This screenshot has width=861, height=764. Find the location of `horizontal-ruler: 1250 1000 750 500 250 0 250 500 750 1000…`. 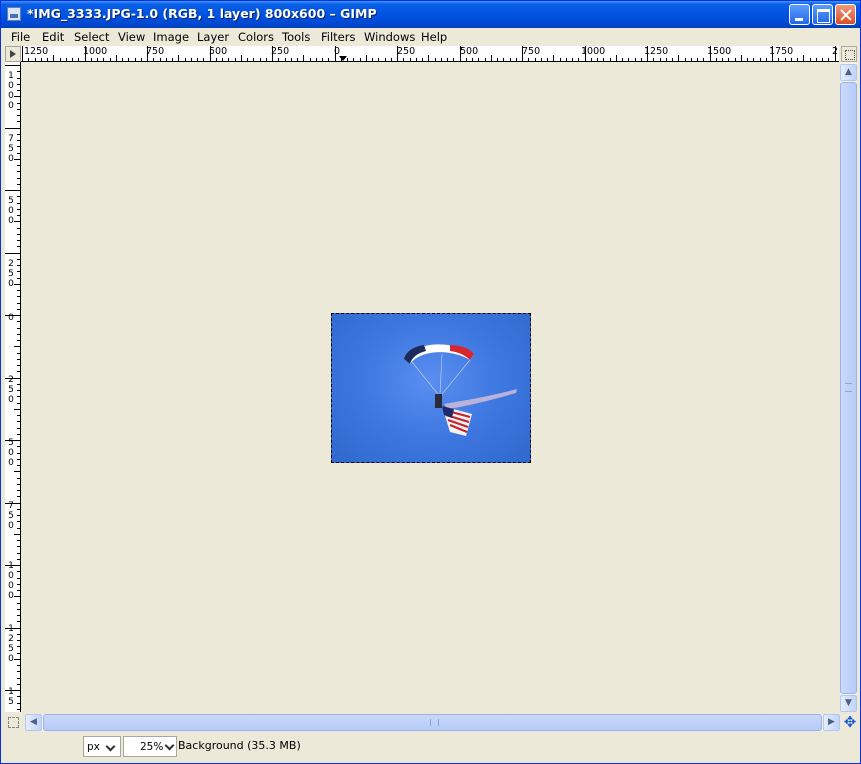

horizontal-ruler: 1250 1000 750 500 250 0 250 500 750 1000… is located at coordinates (430, 54).